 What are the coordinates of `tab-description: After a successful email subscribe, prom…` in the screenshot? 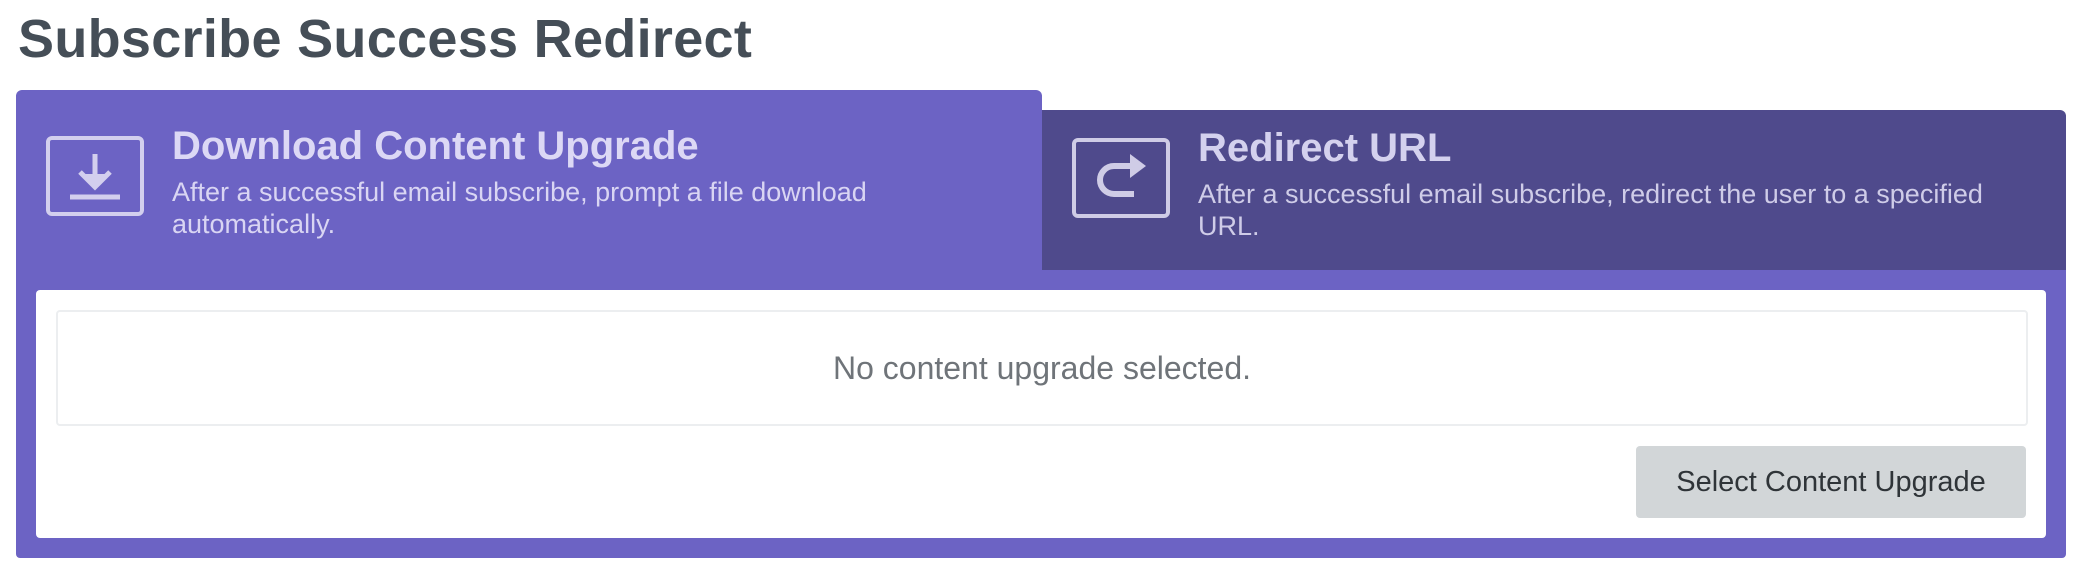 It's located at (519, 208).